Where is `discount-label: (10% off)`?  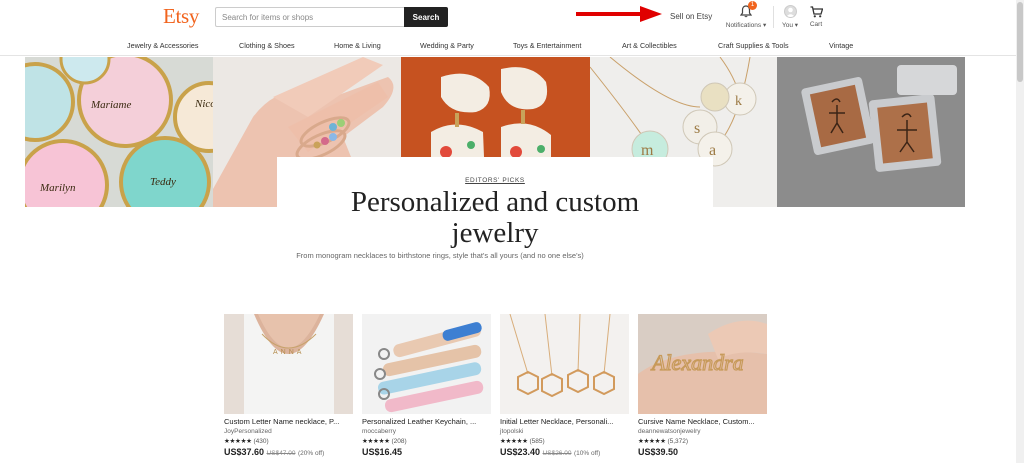
discount-label: (10% off) is located at coordinates (587, 453).